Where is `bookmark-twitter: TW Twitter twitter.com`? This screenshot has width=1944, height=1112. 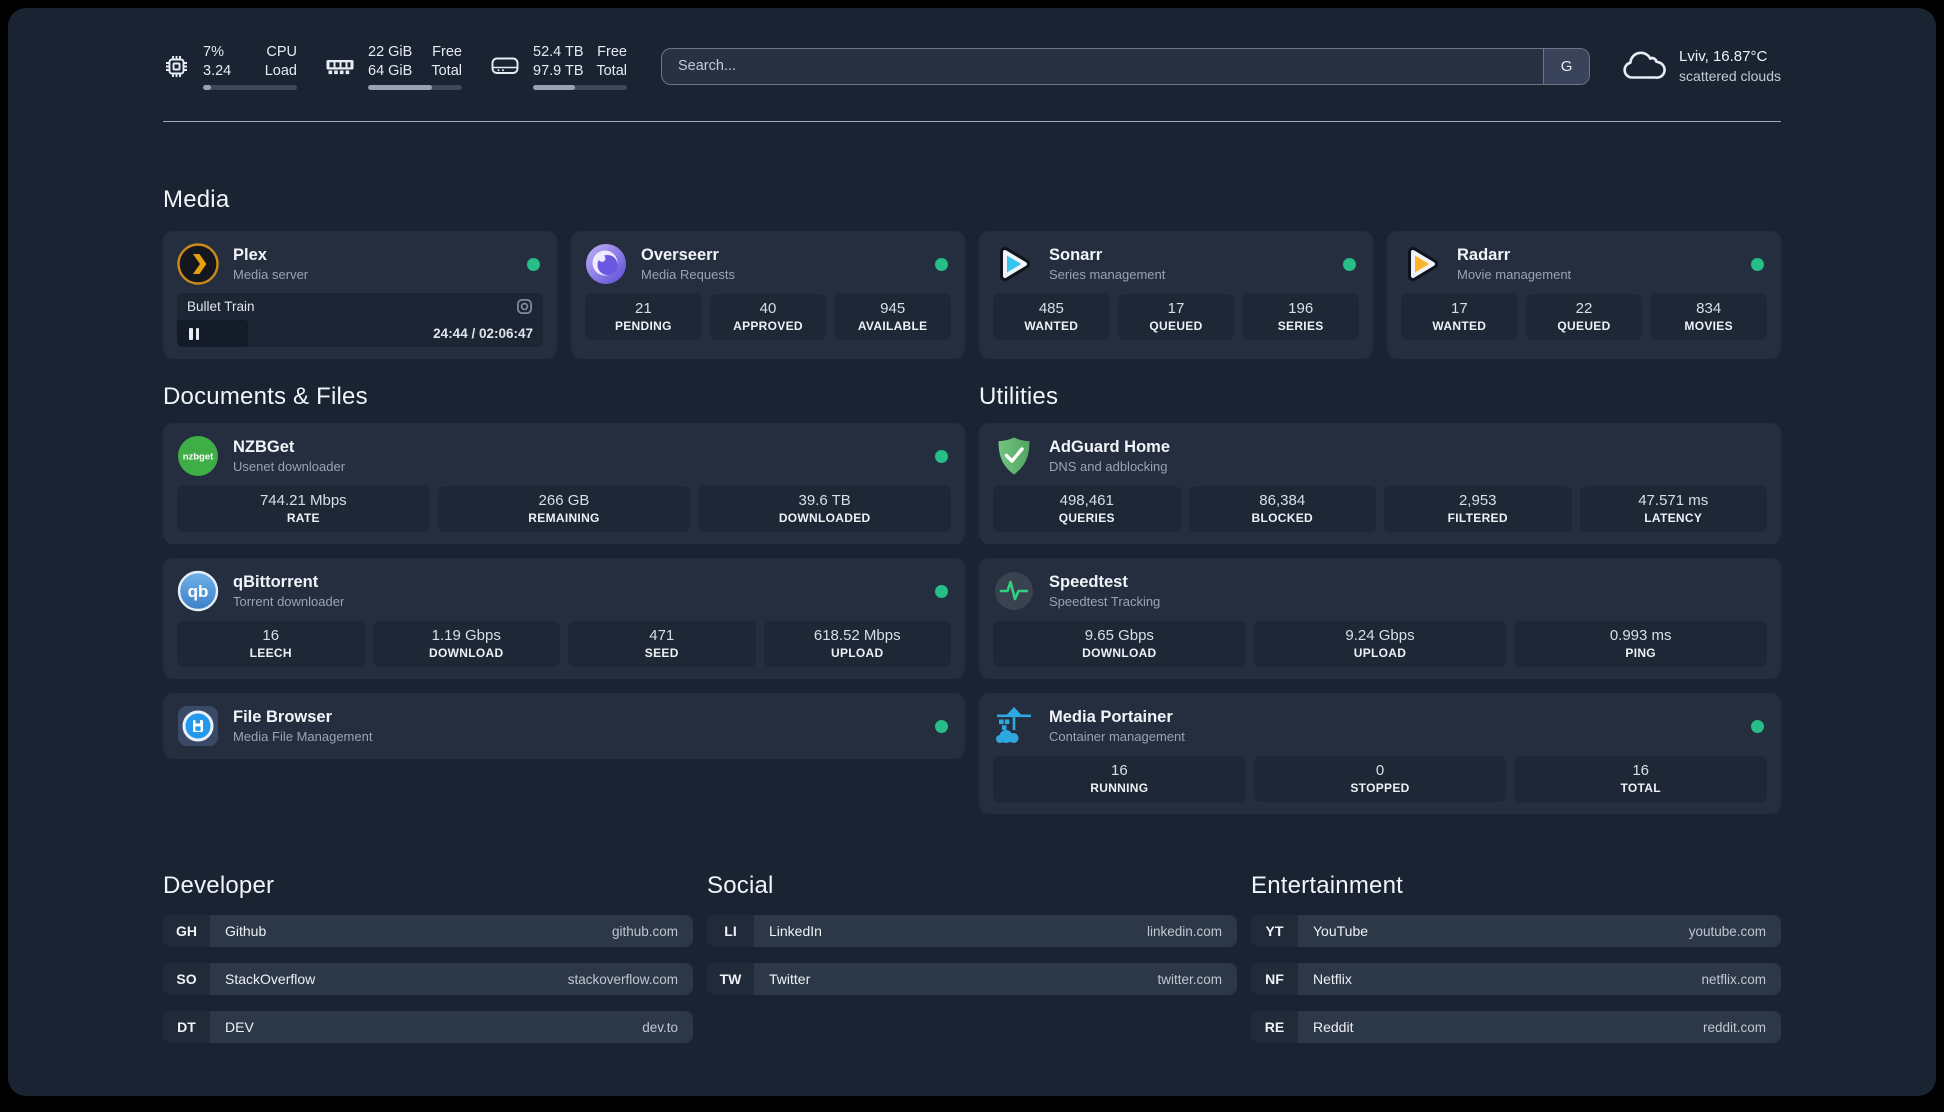 bookmark-twitter: TW Twitter twitter.com is located at coordinates (972, 979).